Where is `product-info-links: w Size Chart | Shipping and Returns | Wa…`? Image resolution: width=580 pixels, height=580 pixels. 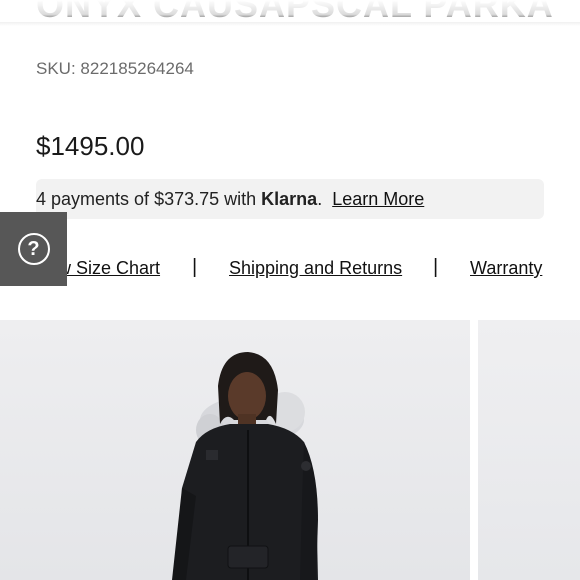
product-info-links: w Size Chart | Shipping and Returns | Wa… is located at coordinates (290, 270).